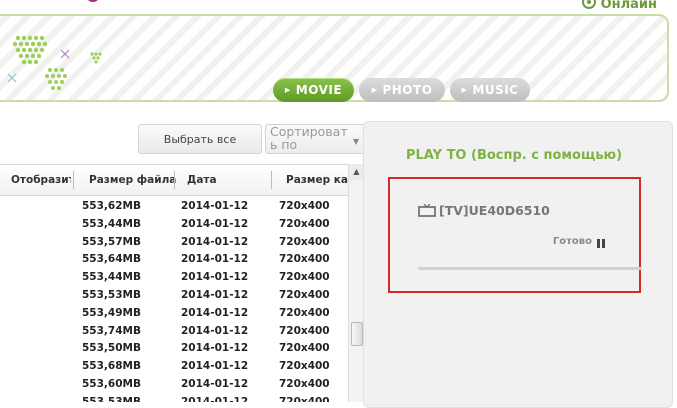 The width and height of the screenshot is (677, 408). Describe the element at coordinates (572, 241) in the screenshot. I see `device-status-label: Готово` at that location.